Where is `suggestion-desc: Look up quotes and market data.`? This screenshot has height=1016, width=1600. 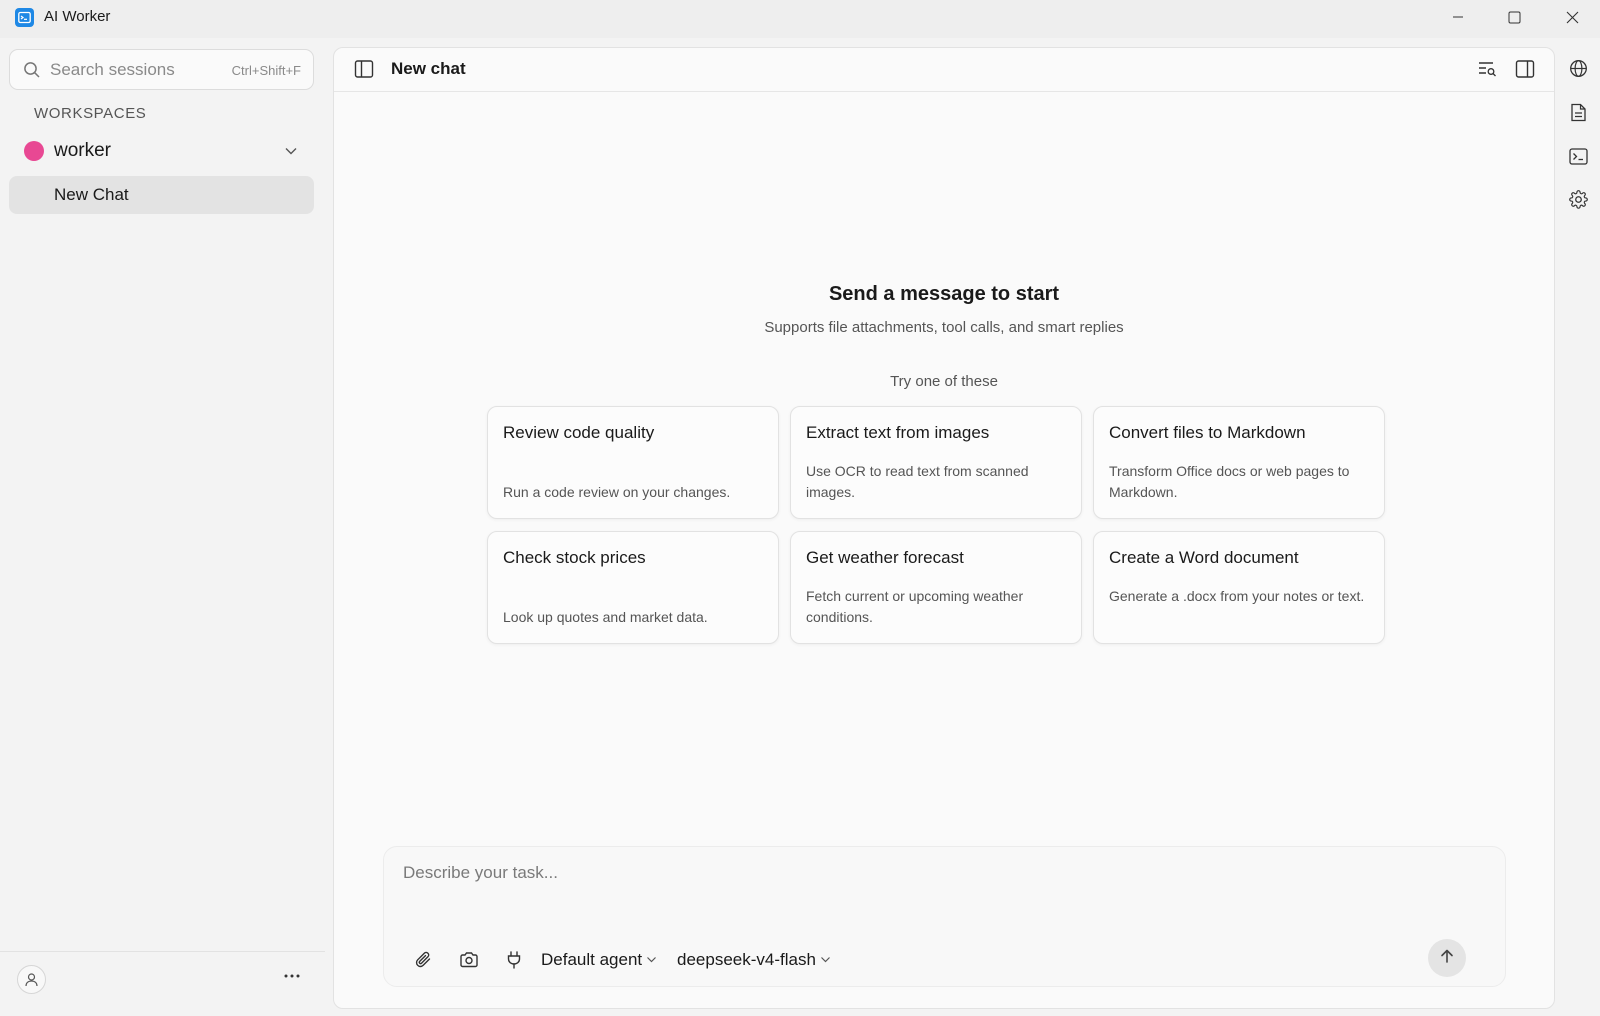
suggestion-desc: Look up quotes and market data. is located at coordinates (605, 617).